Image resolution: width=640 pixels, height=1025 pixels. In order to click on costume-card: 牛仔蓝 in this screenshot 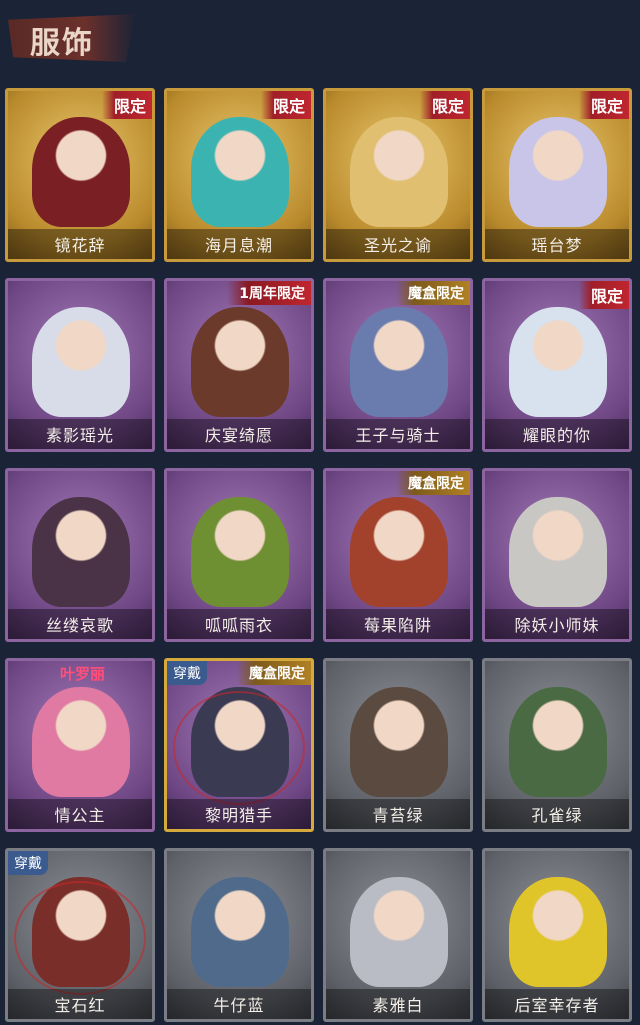, I will do `click(239, 935)`.